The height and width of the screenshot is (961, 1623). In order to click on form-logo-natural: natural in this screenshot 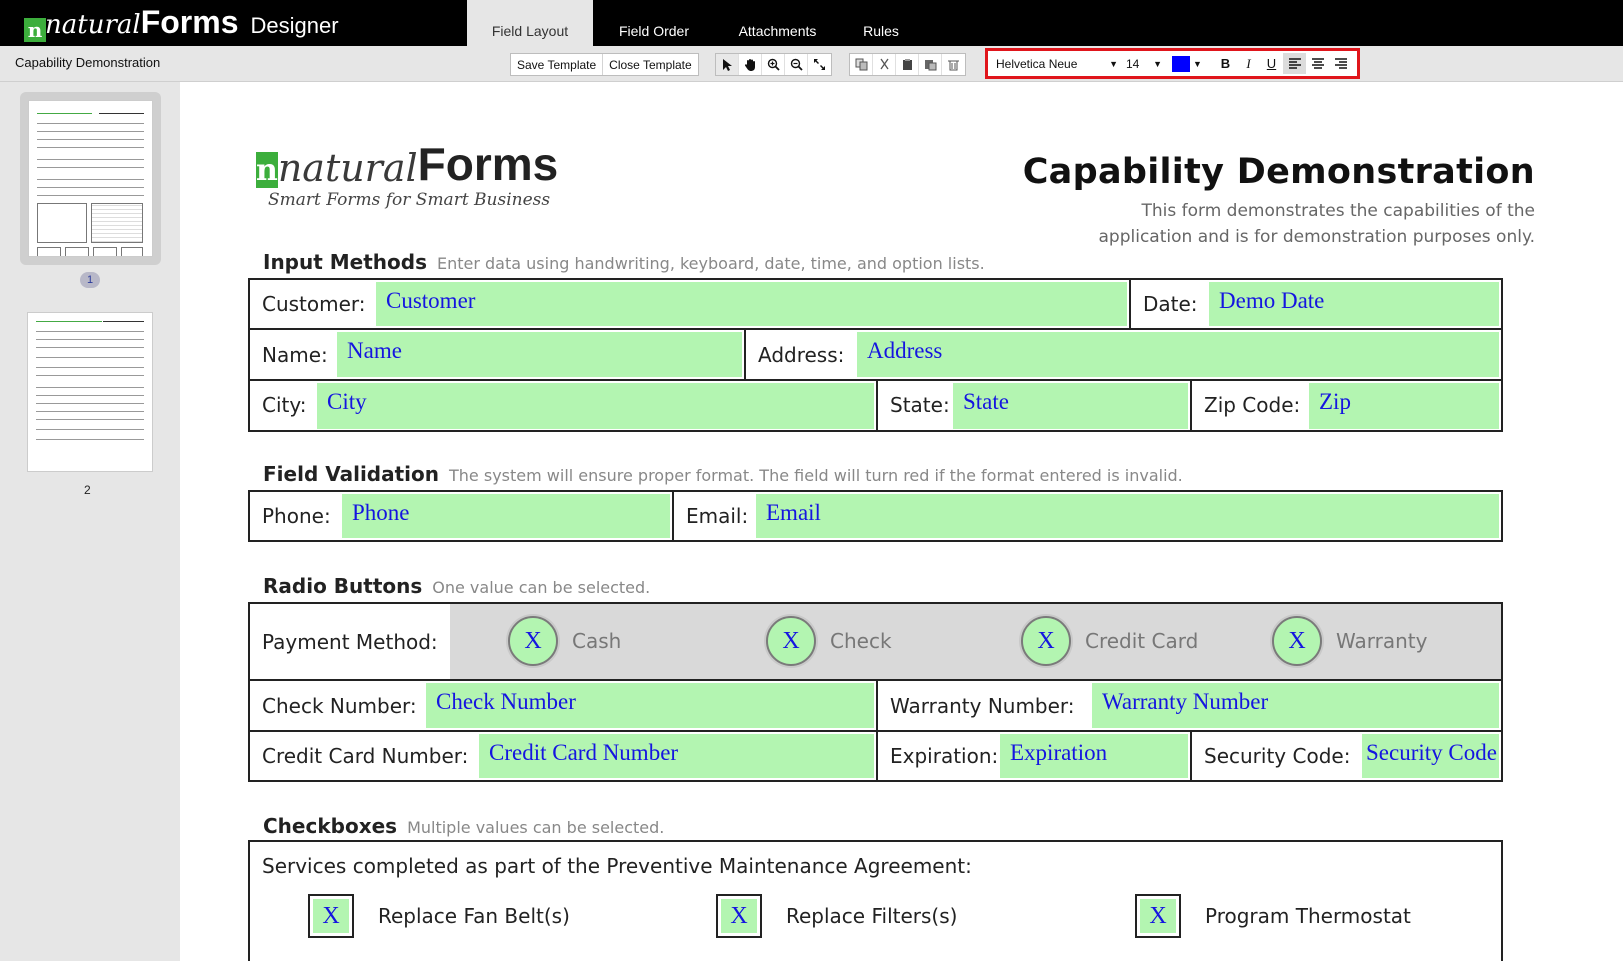, I will do `click(347, 168)`.